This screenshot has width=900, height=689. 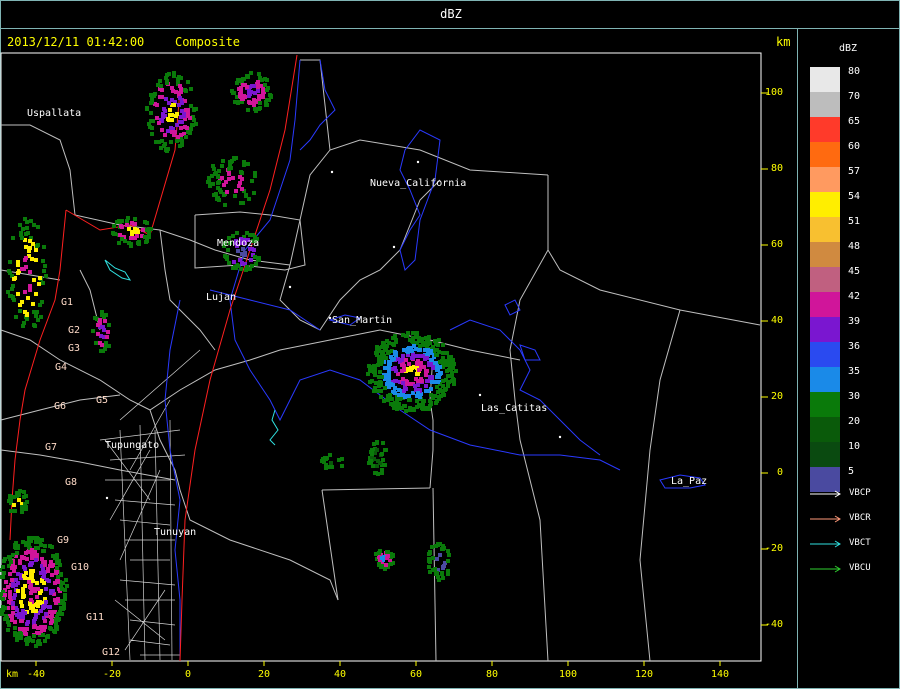 I want to click on line-legend-label: VBCU, so click(x=860, y=568).